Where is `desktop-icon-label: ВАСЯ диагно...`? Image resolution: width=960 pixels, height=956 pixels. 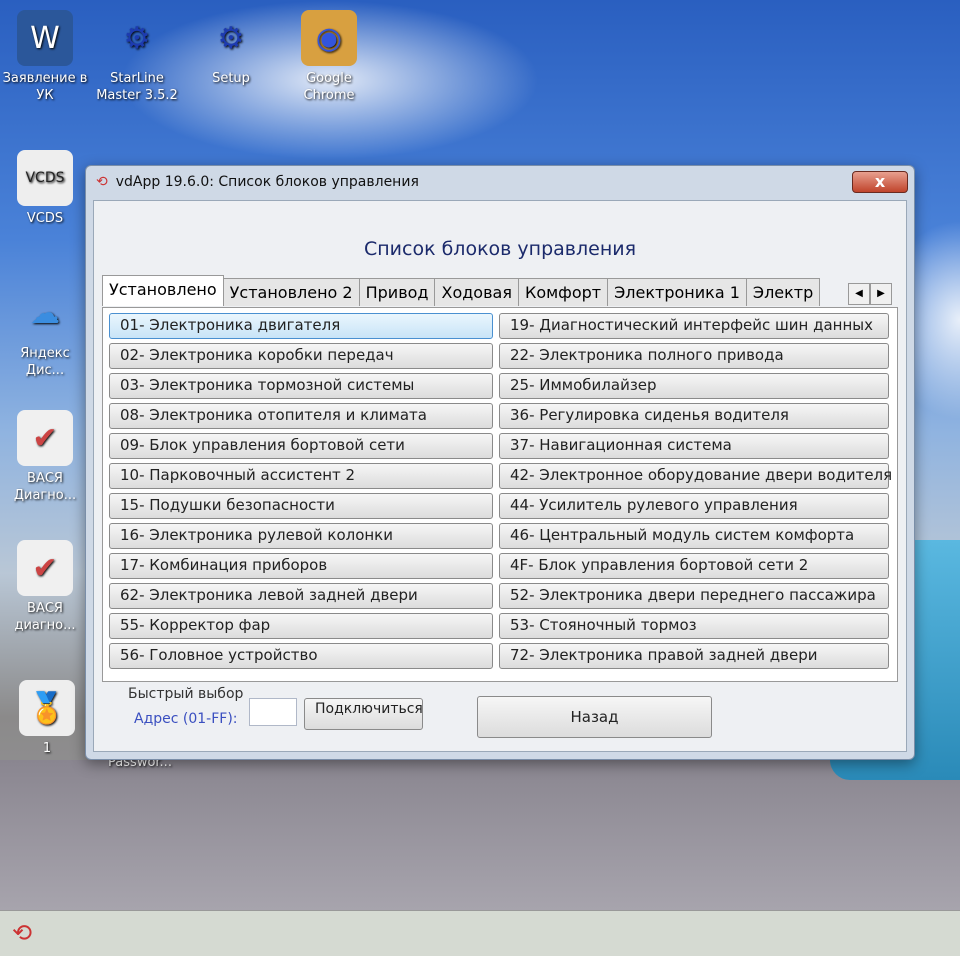
desktop-icon-label: ВАСЯ диагно... is located at coordinates (45, 617).